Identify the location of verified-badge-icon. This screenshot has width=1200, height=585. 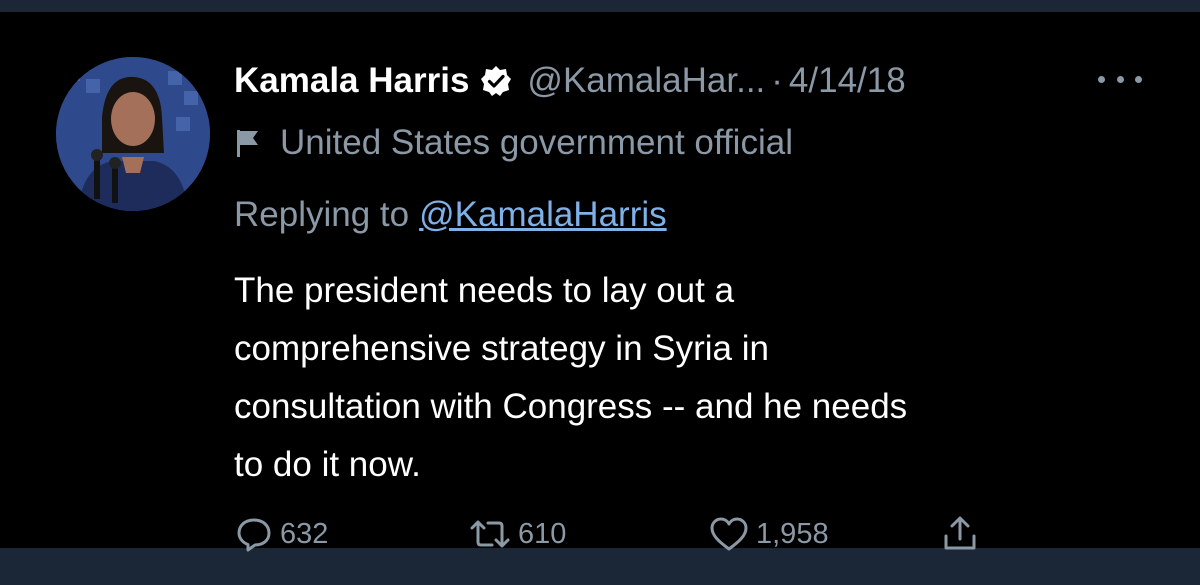
(496, 81).